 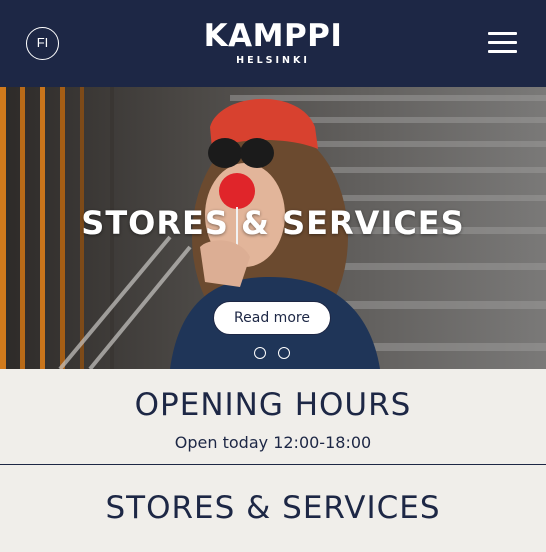 I want to click on read-more-button: Read more, so click(x=272, y=318).